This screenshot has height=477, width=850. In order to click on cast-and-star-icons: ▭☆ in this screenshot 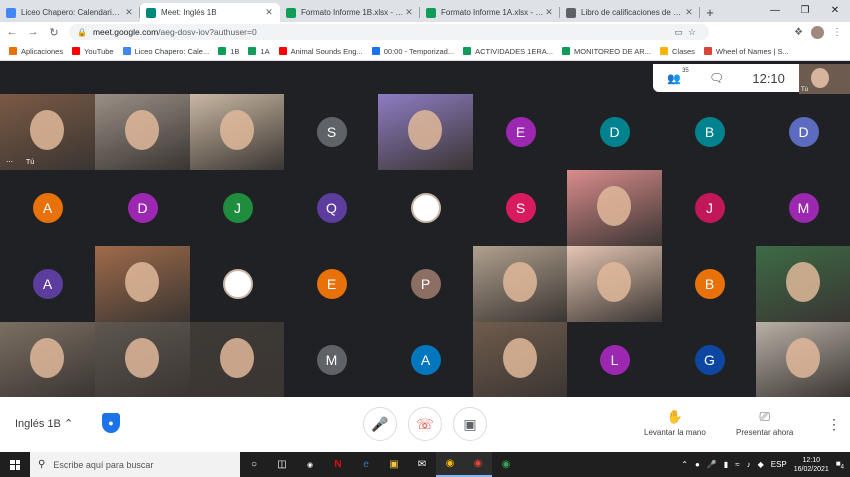, I will do `click(687, 32)`.